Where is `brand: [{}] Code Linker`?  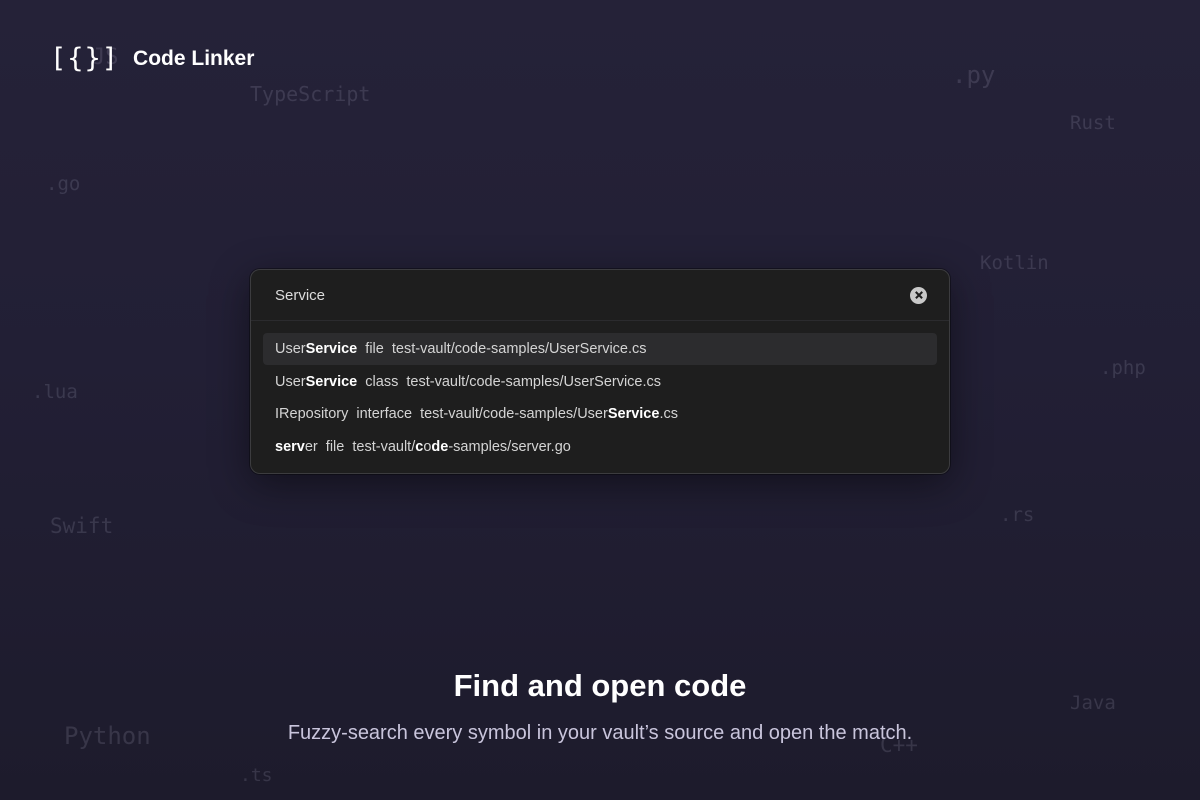
brand: [{}] Code Linker is located at coordinates (152, 58).